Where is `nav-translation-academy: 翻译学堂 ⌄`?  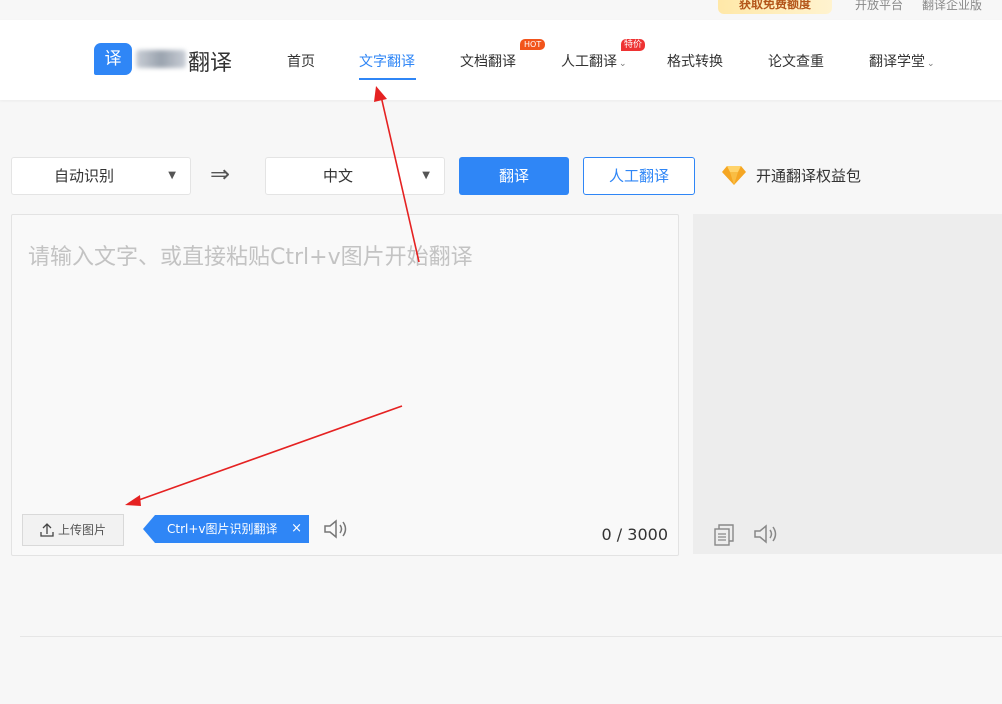 nav-translation-academy: 翻译学堂 ⌄ is located at coordinates (902, 61).